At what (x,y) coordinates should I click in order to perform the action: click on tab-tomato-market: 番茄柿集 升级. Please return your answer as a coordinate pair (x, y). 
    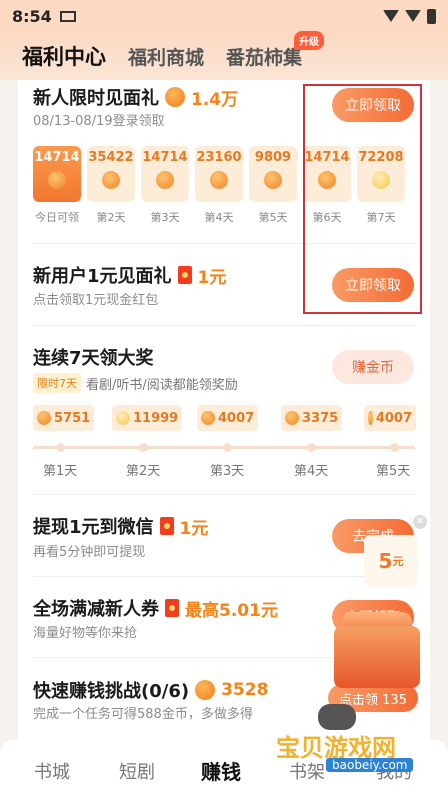
    Looking at the image, I should click on (275, 50).